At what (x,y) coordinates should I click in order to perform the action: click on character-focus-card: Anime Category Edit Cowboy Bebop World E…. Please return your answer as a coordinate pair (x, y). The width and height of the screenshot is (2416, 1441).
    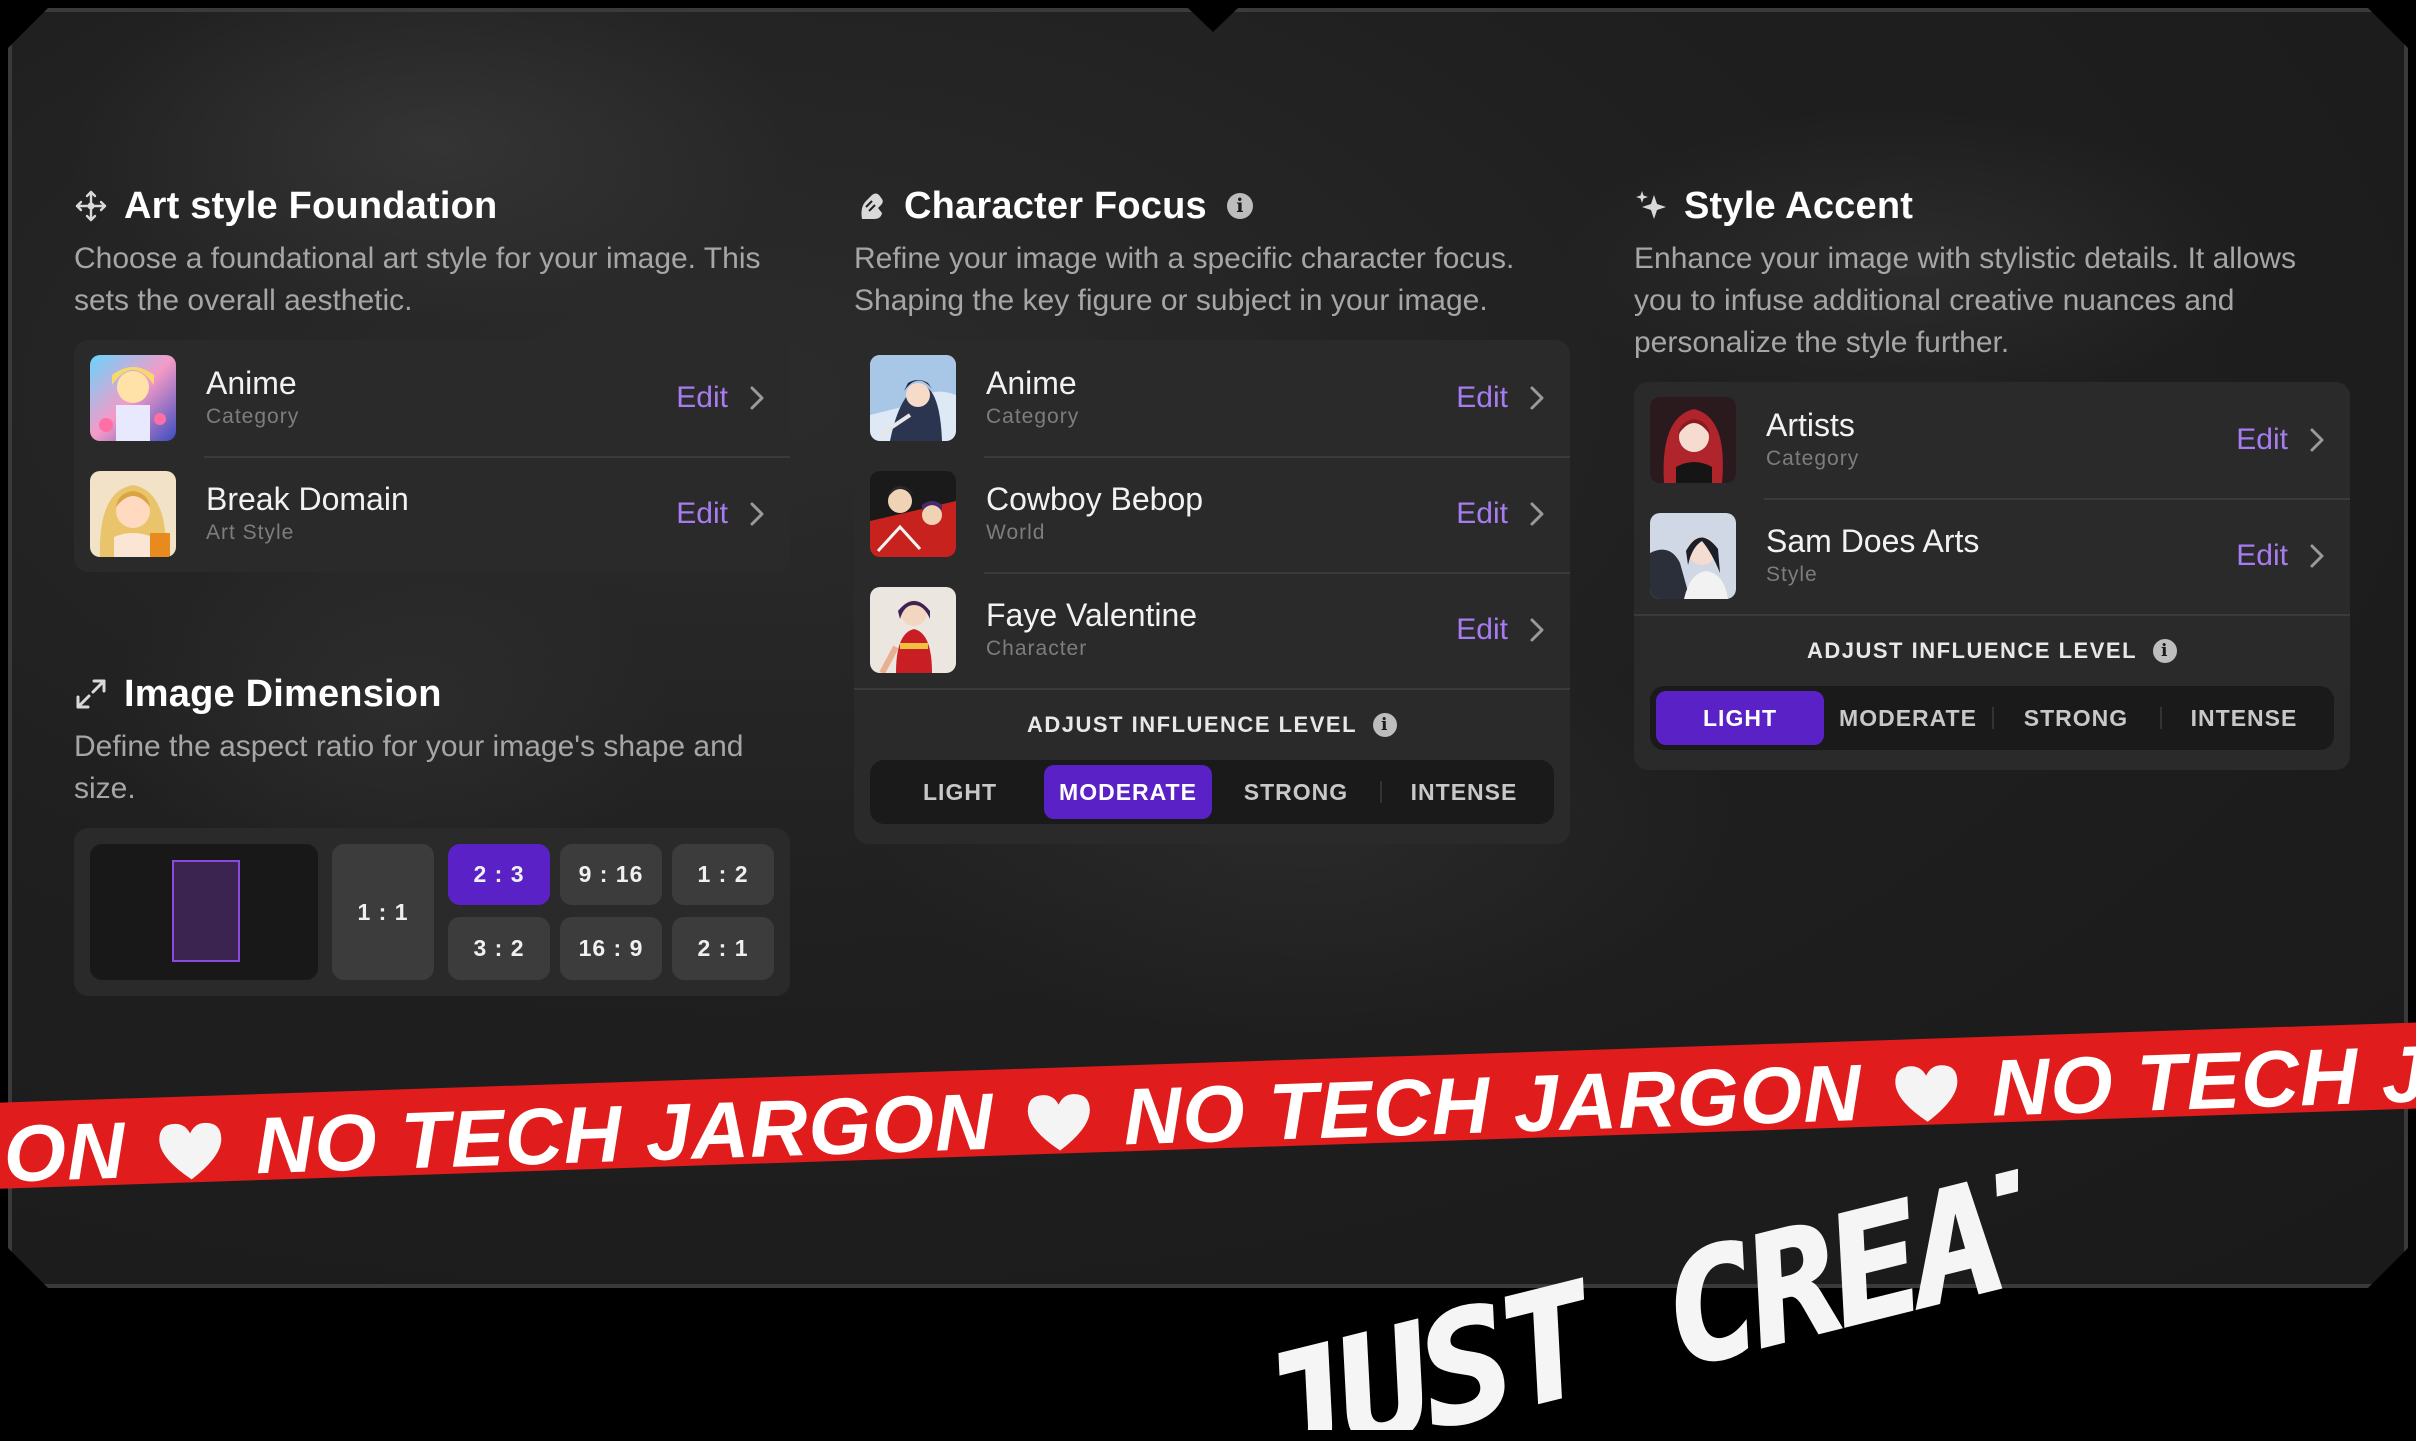
    Looking at the image, I should click on (1212, 592).